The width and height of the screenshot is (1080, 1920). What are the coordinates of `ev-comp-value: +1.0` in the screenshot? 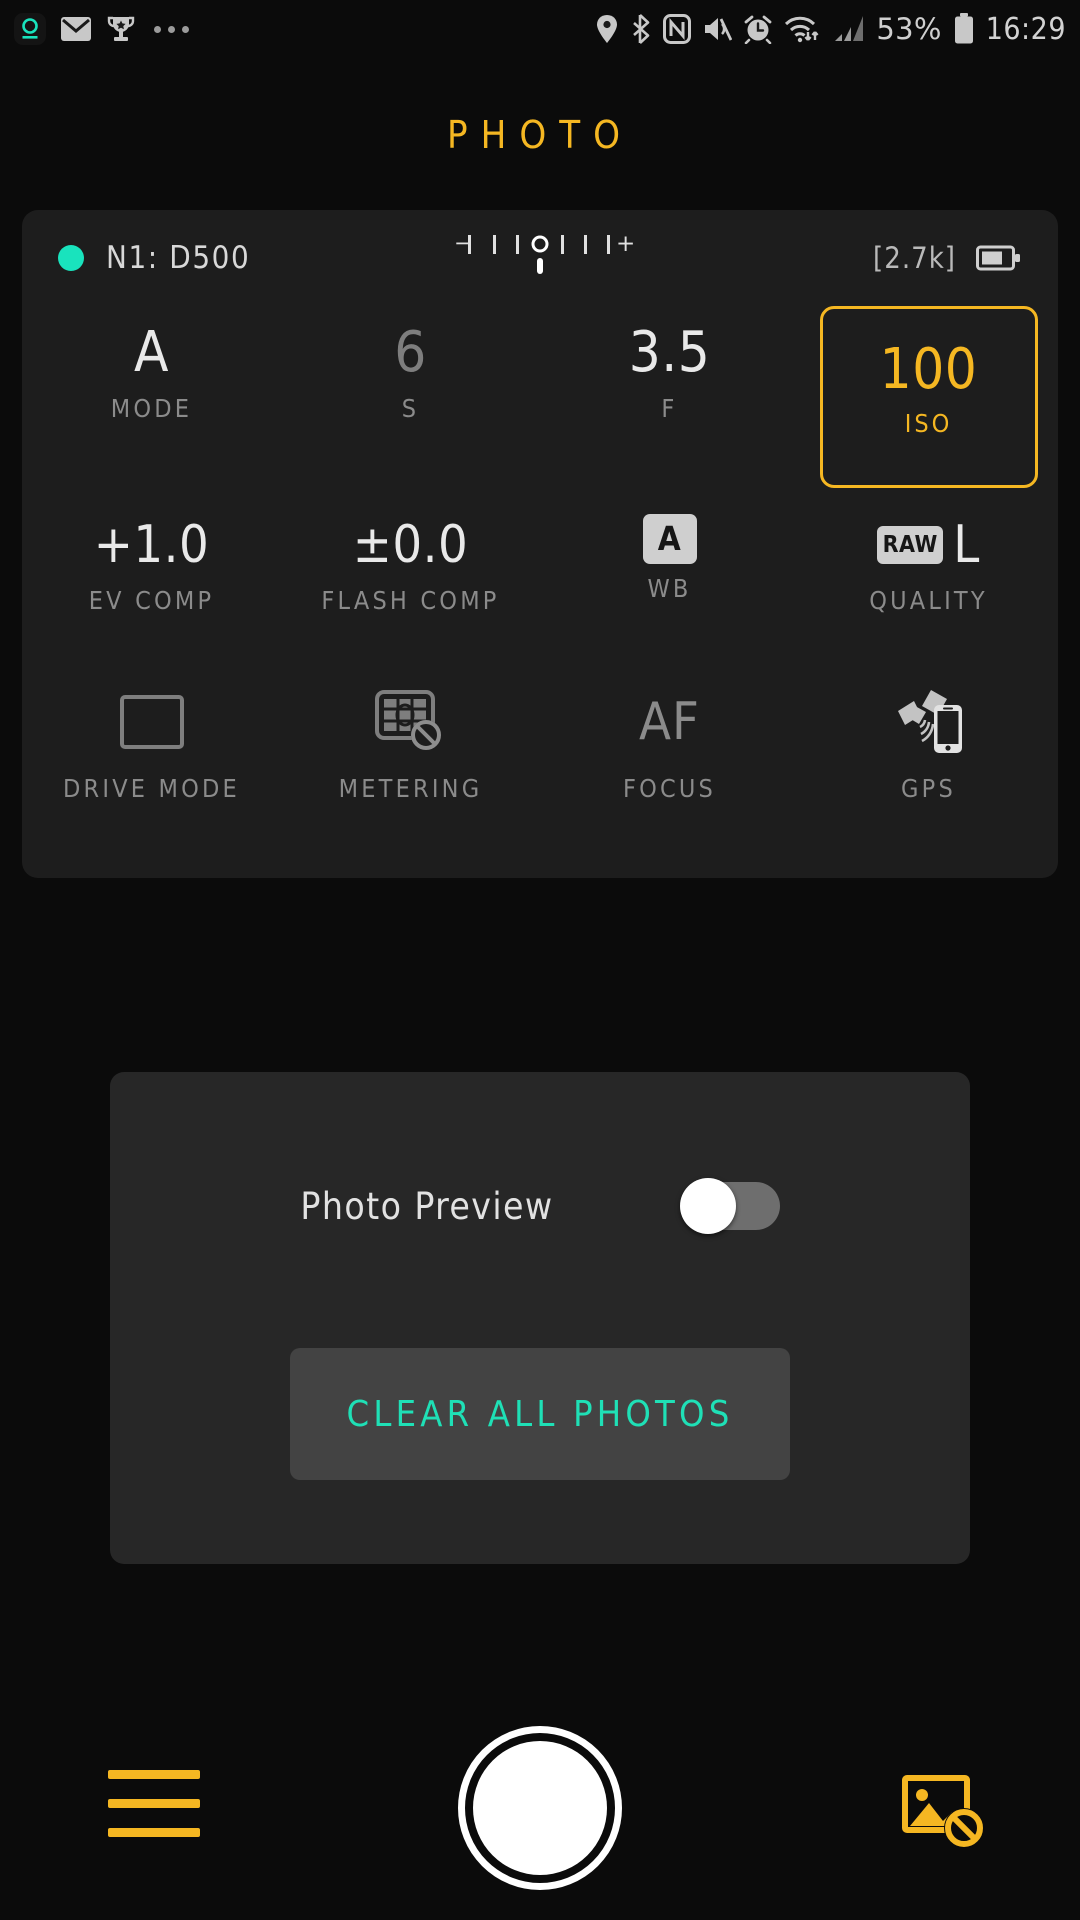 It's located at (151, 545).